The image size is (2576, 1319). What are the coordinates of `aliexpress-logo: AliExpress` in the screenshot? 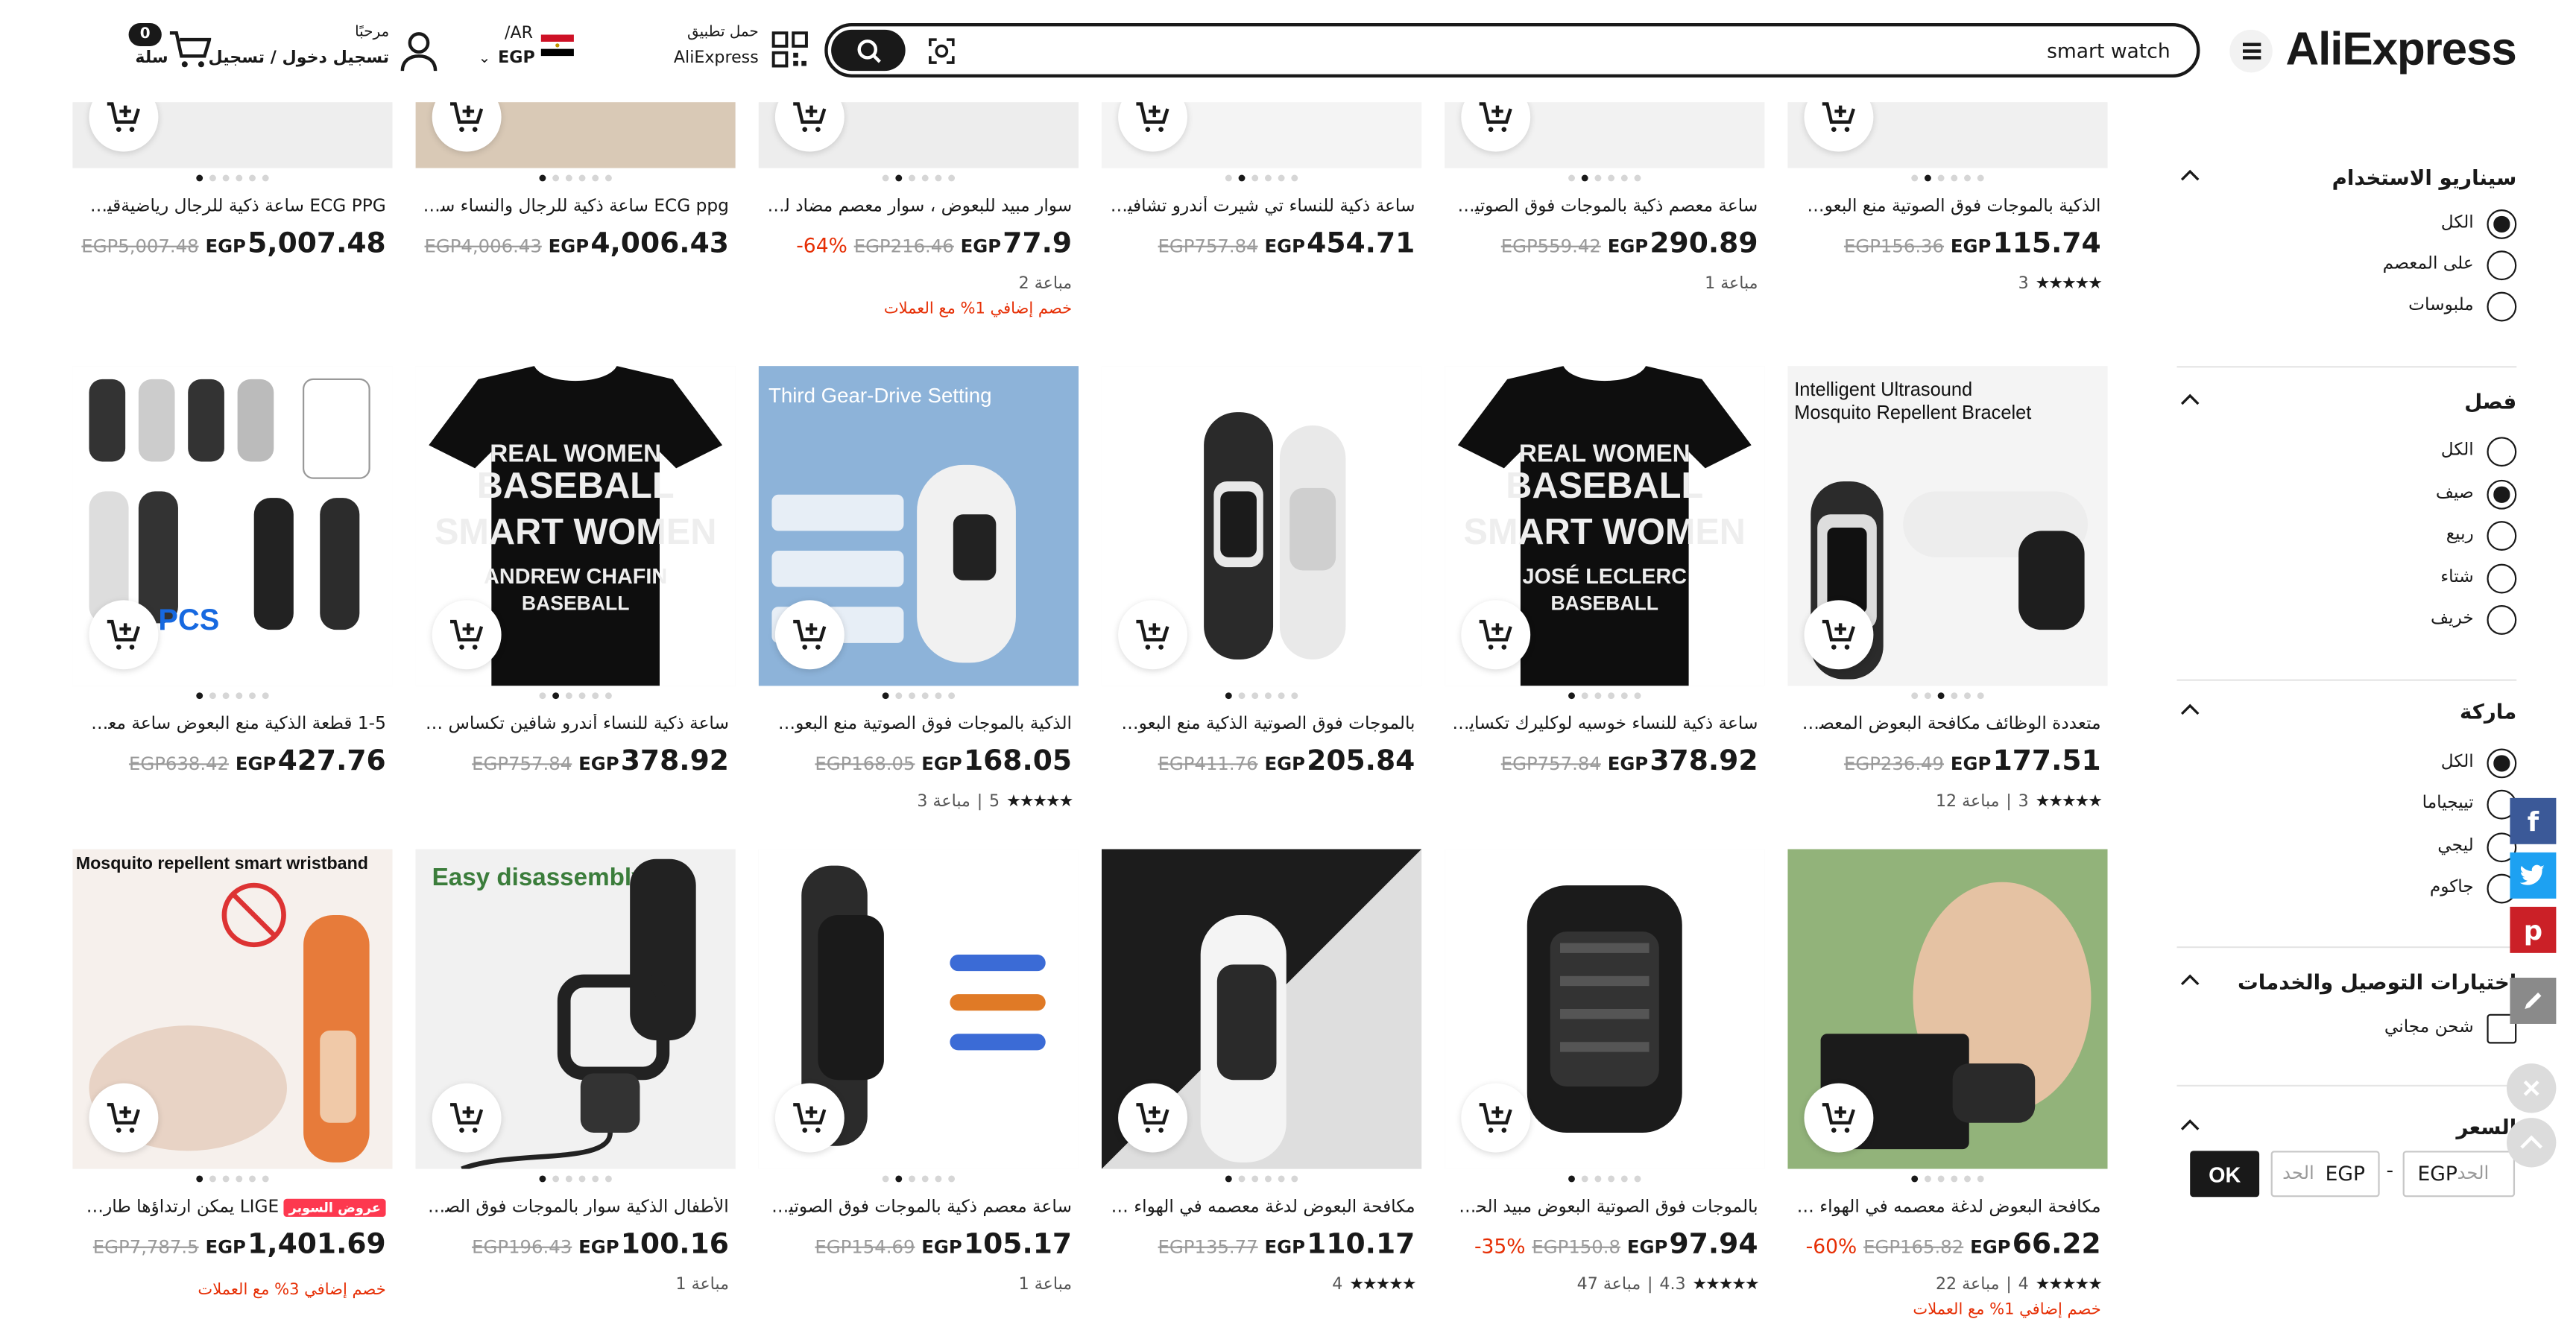 It's located at (2401, 50).